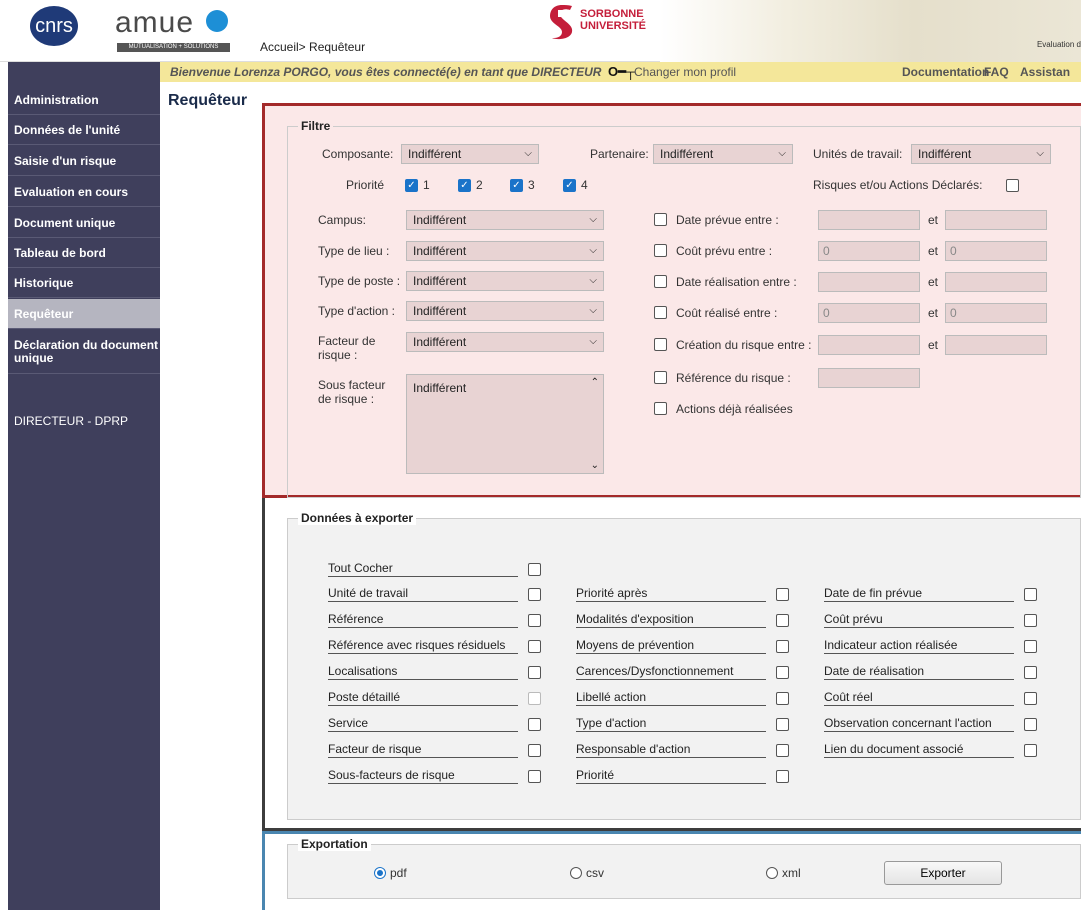  I want to click on cnrs-logo: cnrs, so click(54, 26).